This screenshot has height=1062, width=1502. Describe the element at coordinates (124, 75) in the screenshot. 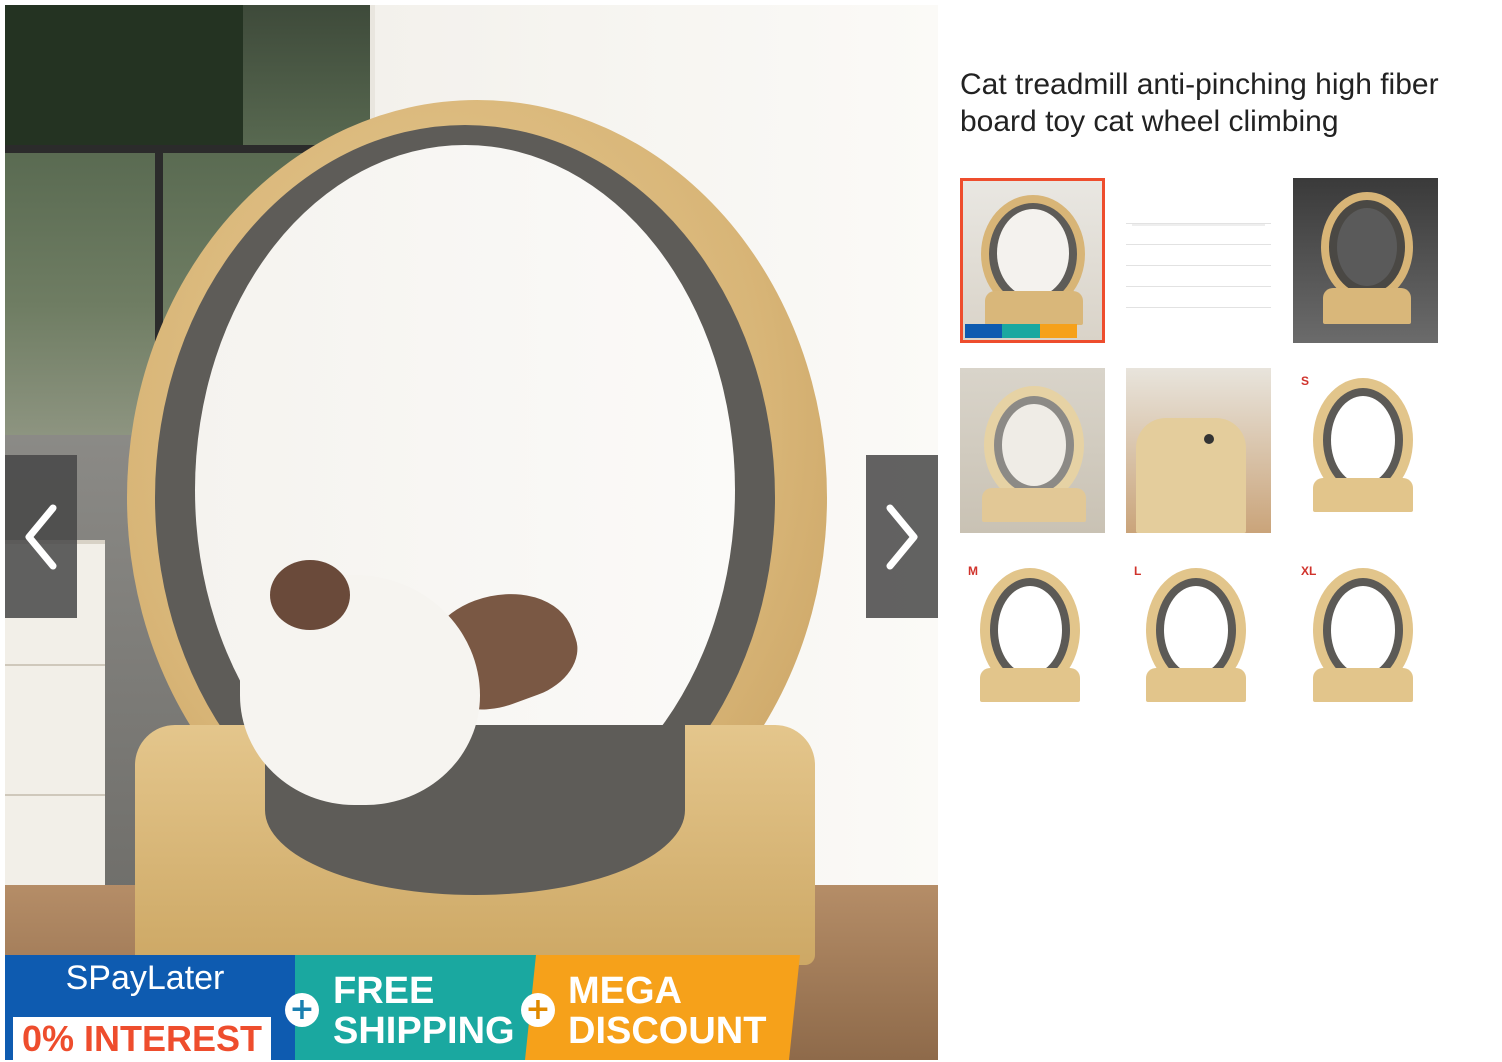

I see `dark-overlay-box` at that location.